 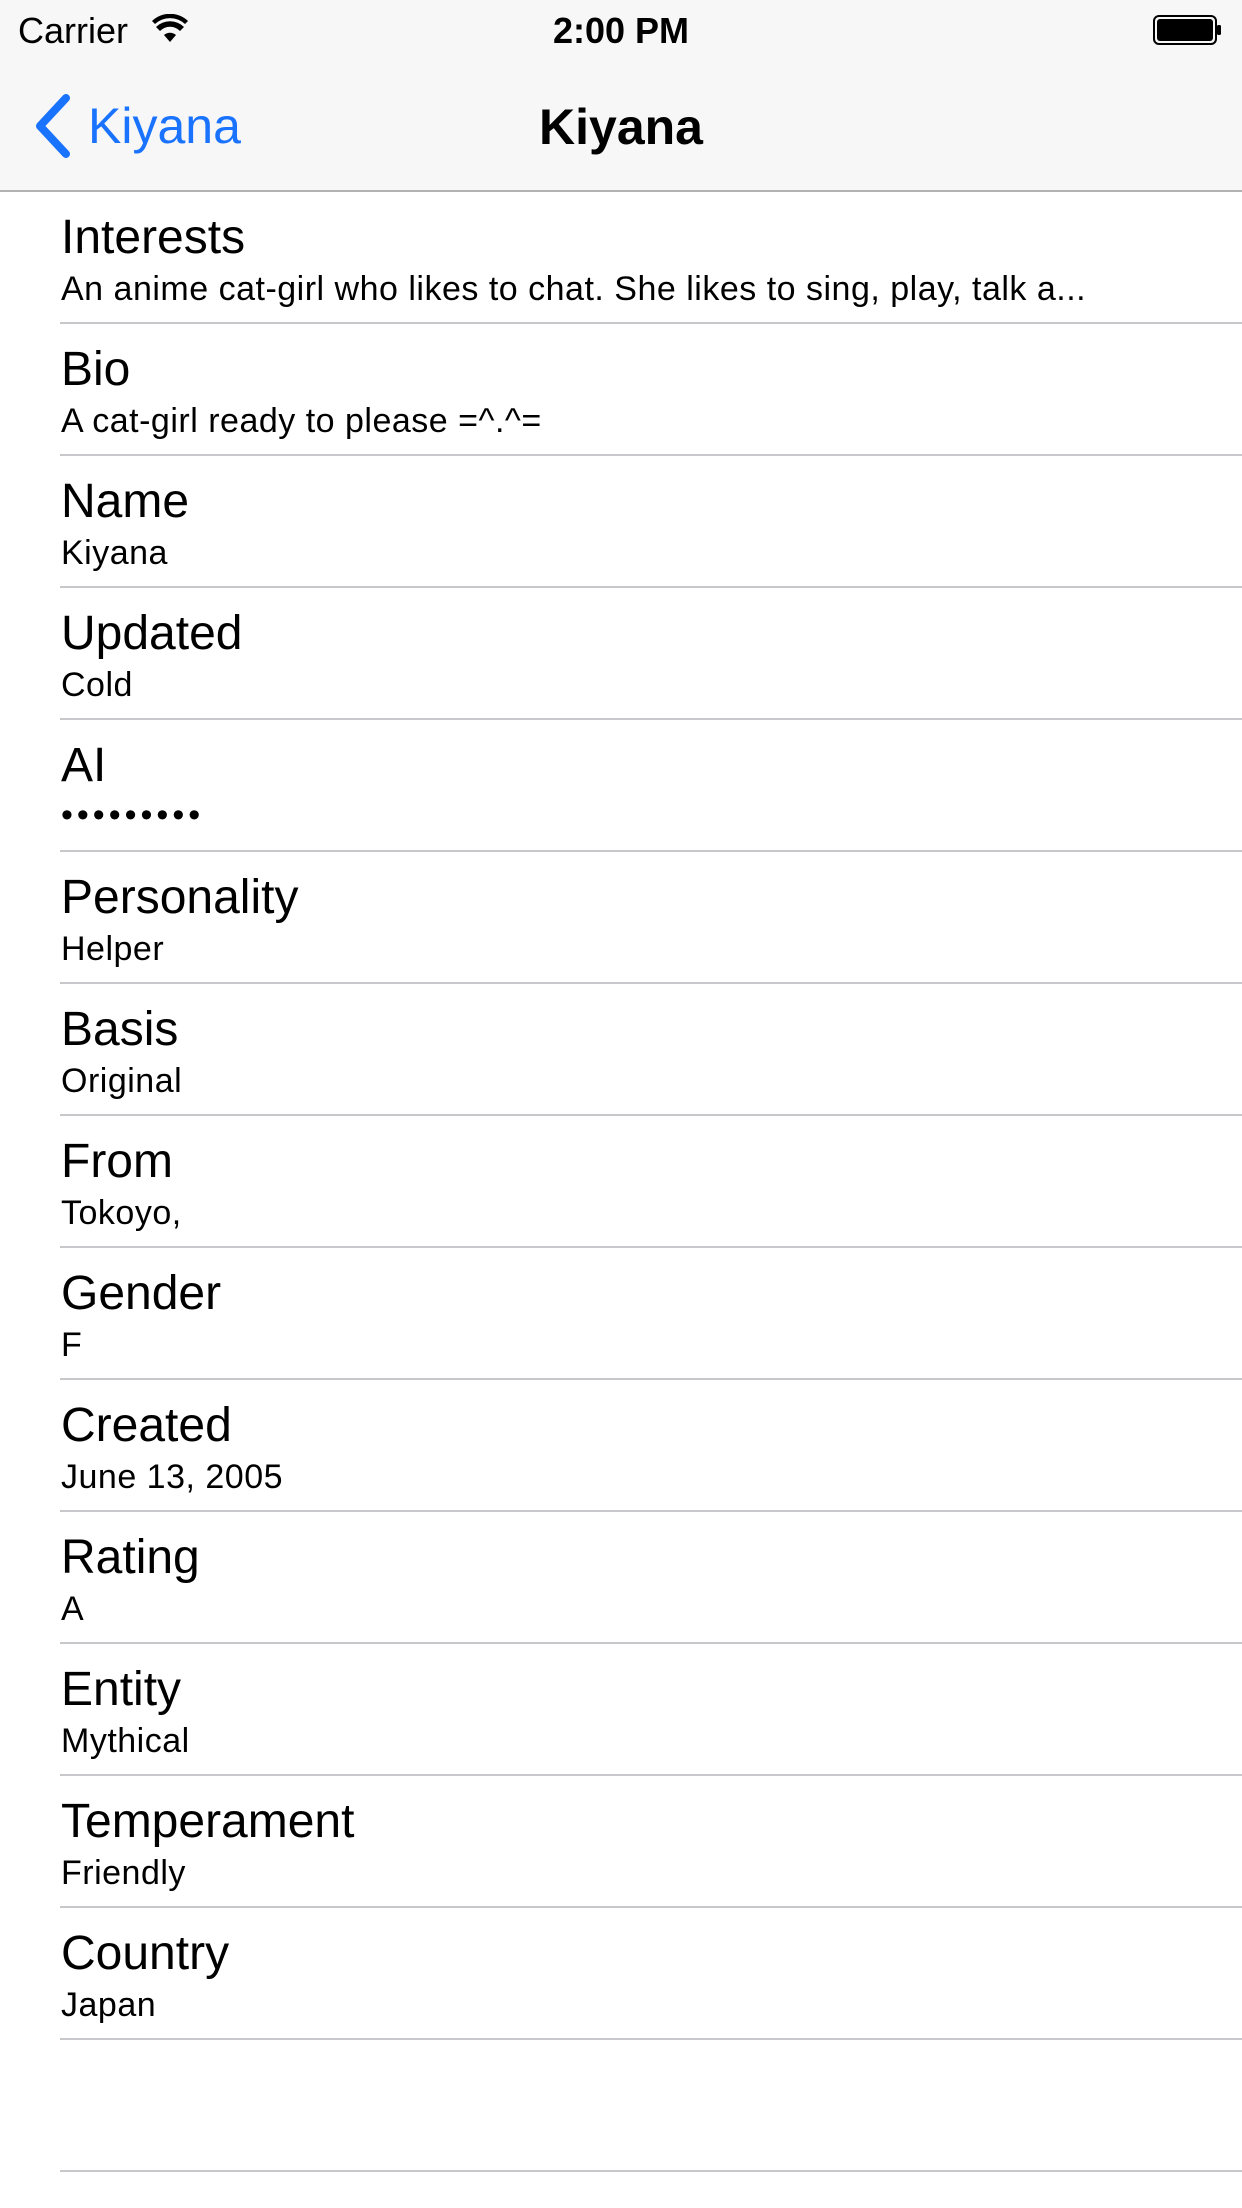 I want to click on row-title: Basis, so click(x=120, y=1029).